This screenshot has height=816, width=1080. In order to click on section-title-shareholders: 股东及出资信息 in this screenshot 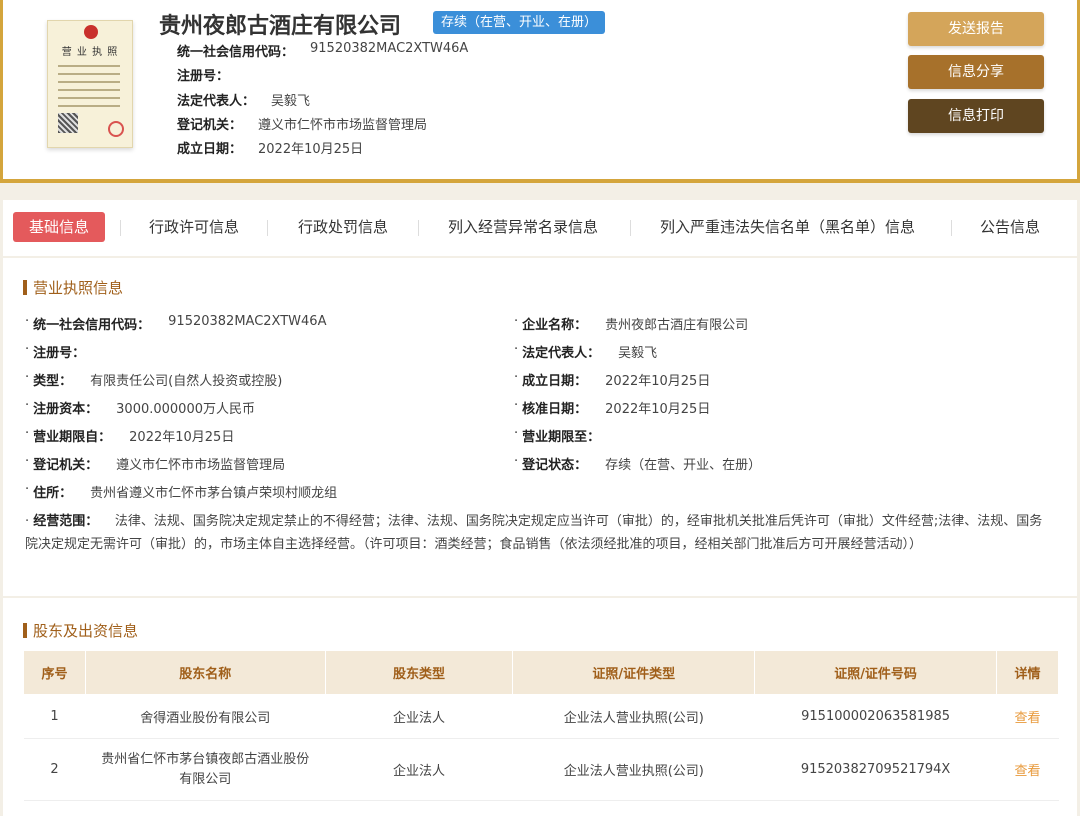, I will do `click(80, 630)`.